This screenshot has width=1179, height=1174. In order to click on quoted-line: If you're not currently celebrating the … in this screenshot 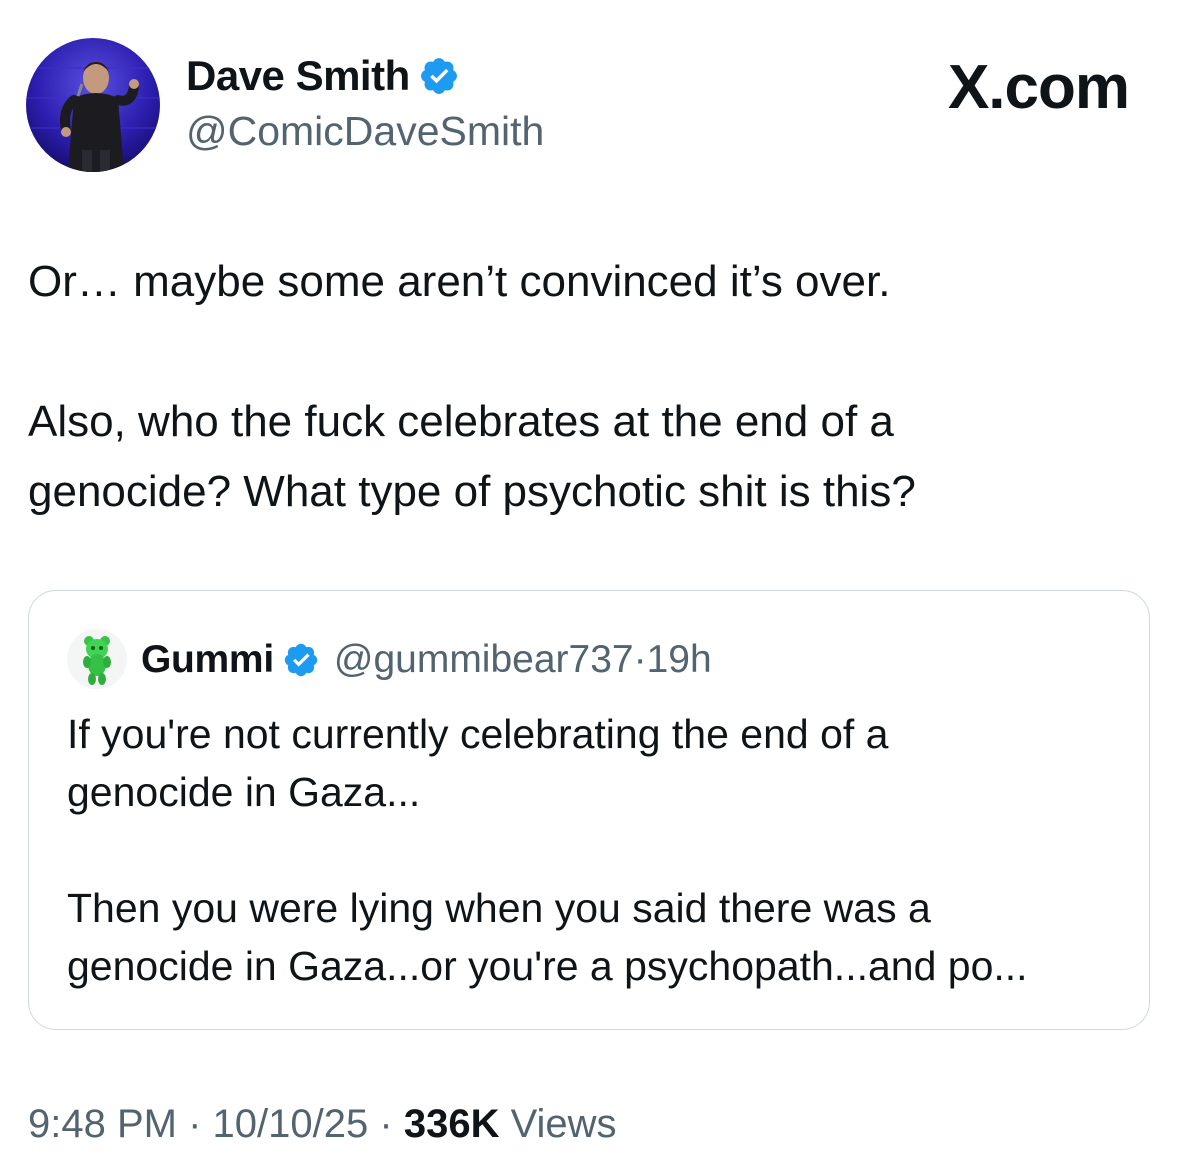, I will do `click(478, 734)`.